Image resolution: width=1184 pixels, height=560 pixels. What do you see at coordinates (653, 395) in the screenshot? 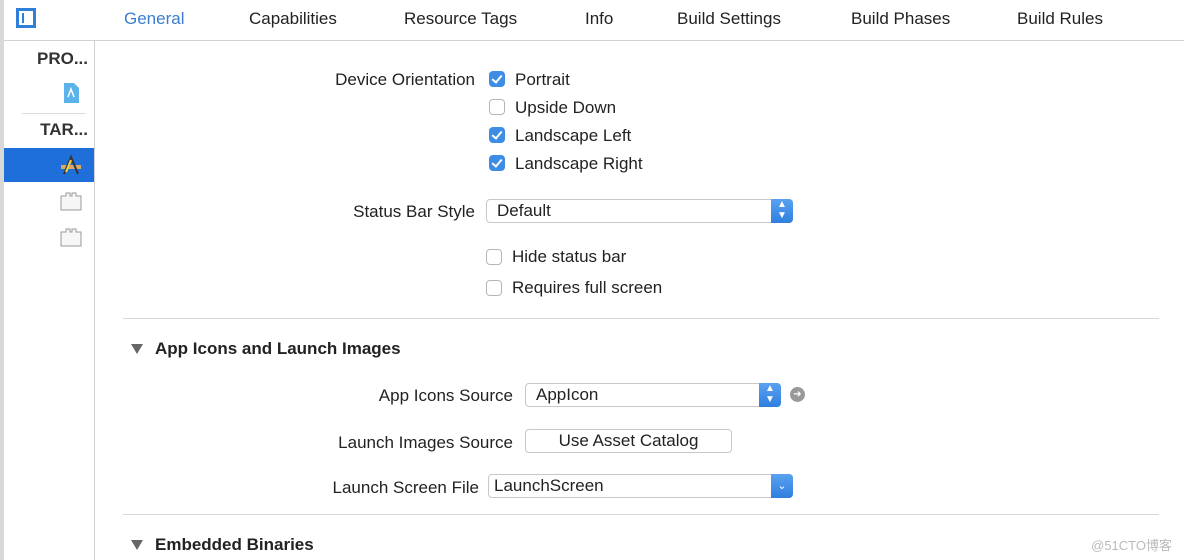
I see `app-icons-source-select: AppIcon ▲ ▼` at bounding box center [653, 395].